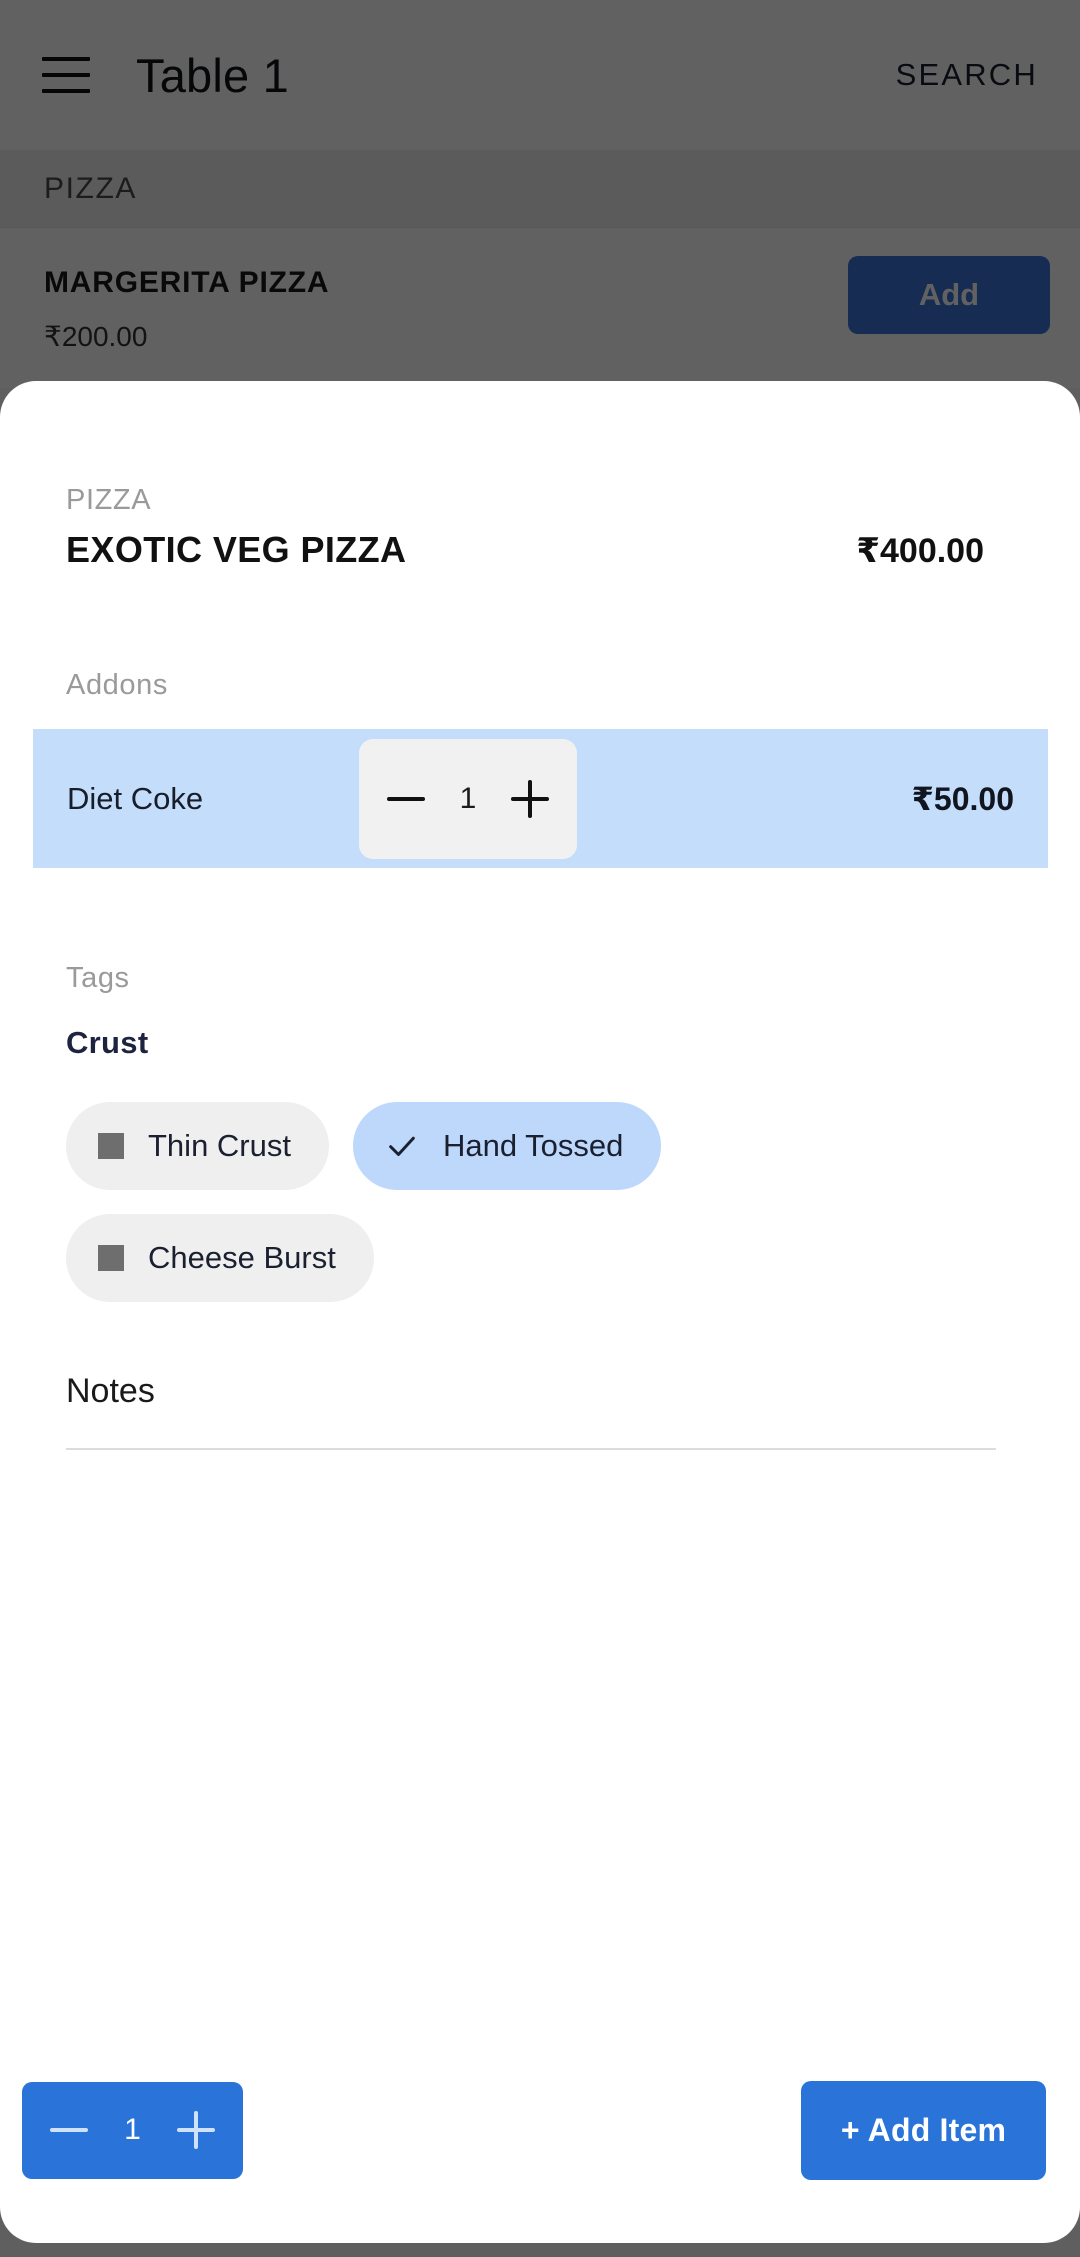  Describe the element at coordinates (533, 1145) in the screenshot. I see `tag-option-label: Hand Tossed` at that location.